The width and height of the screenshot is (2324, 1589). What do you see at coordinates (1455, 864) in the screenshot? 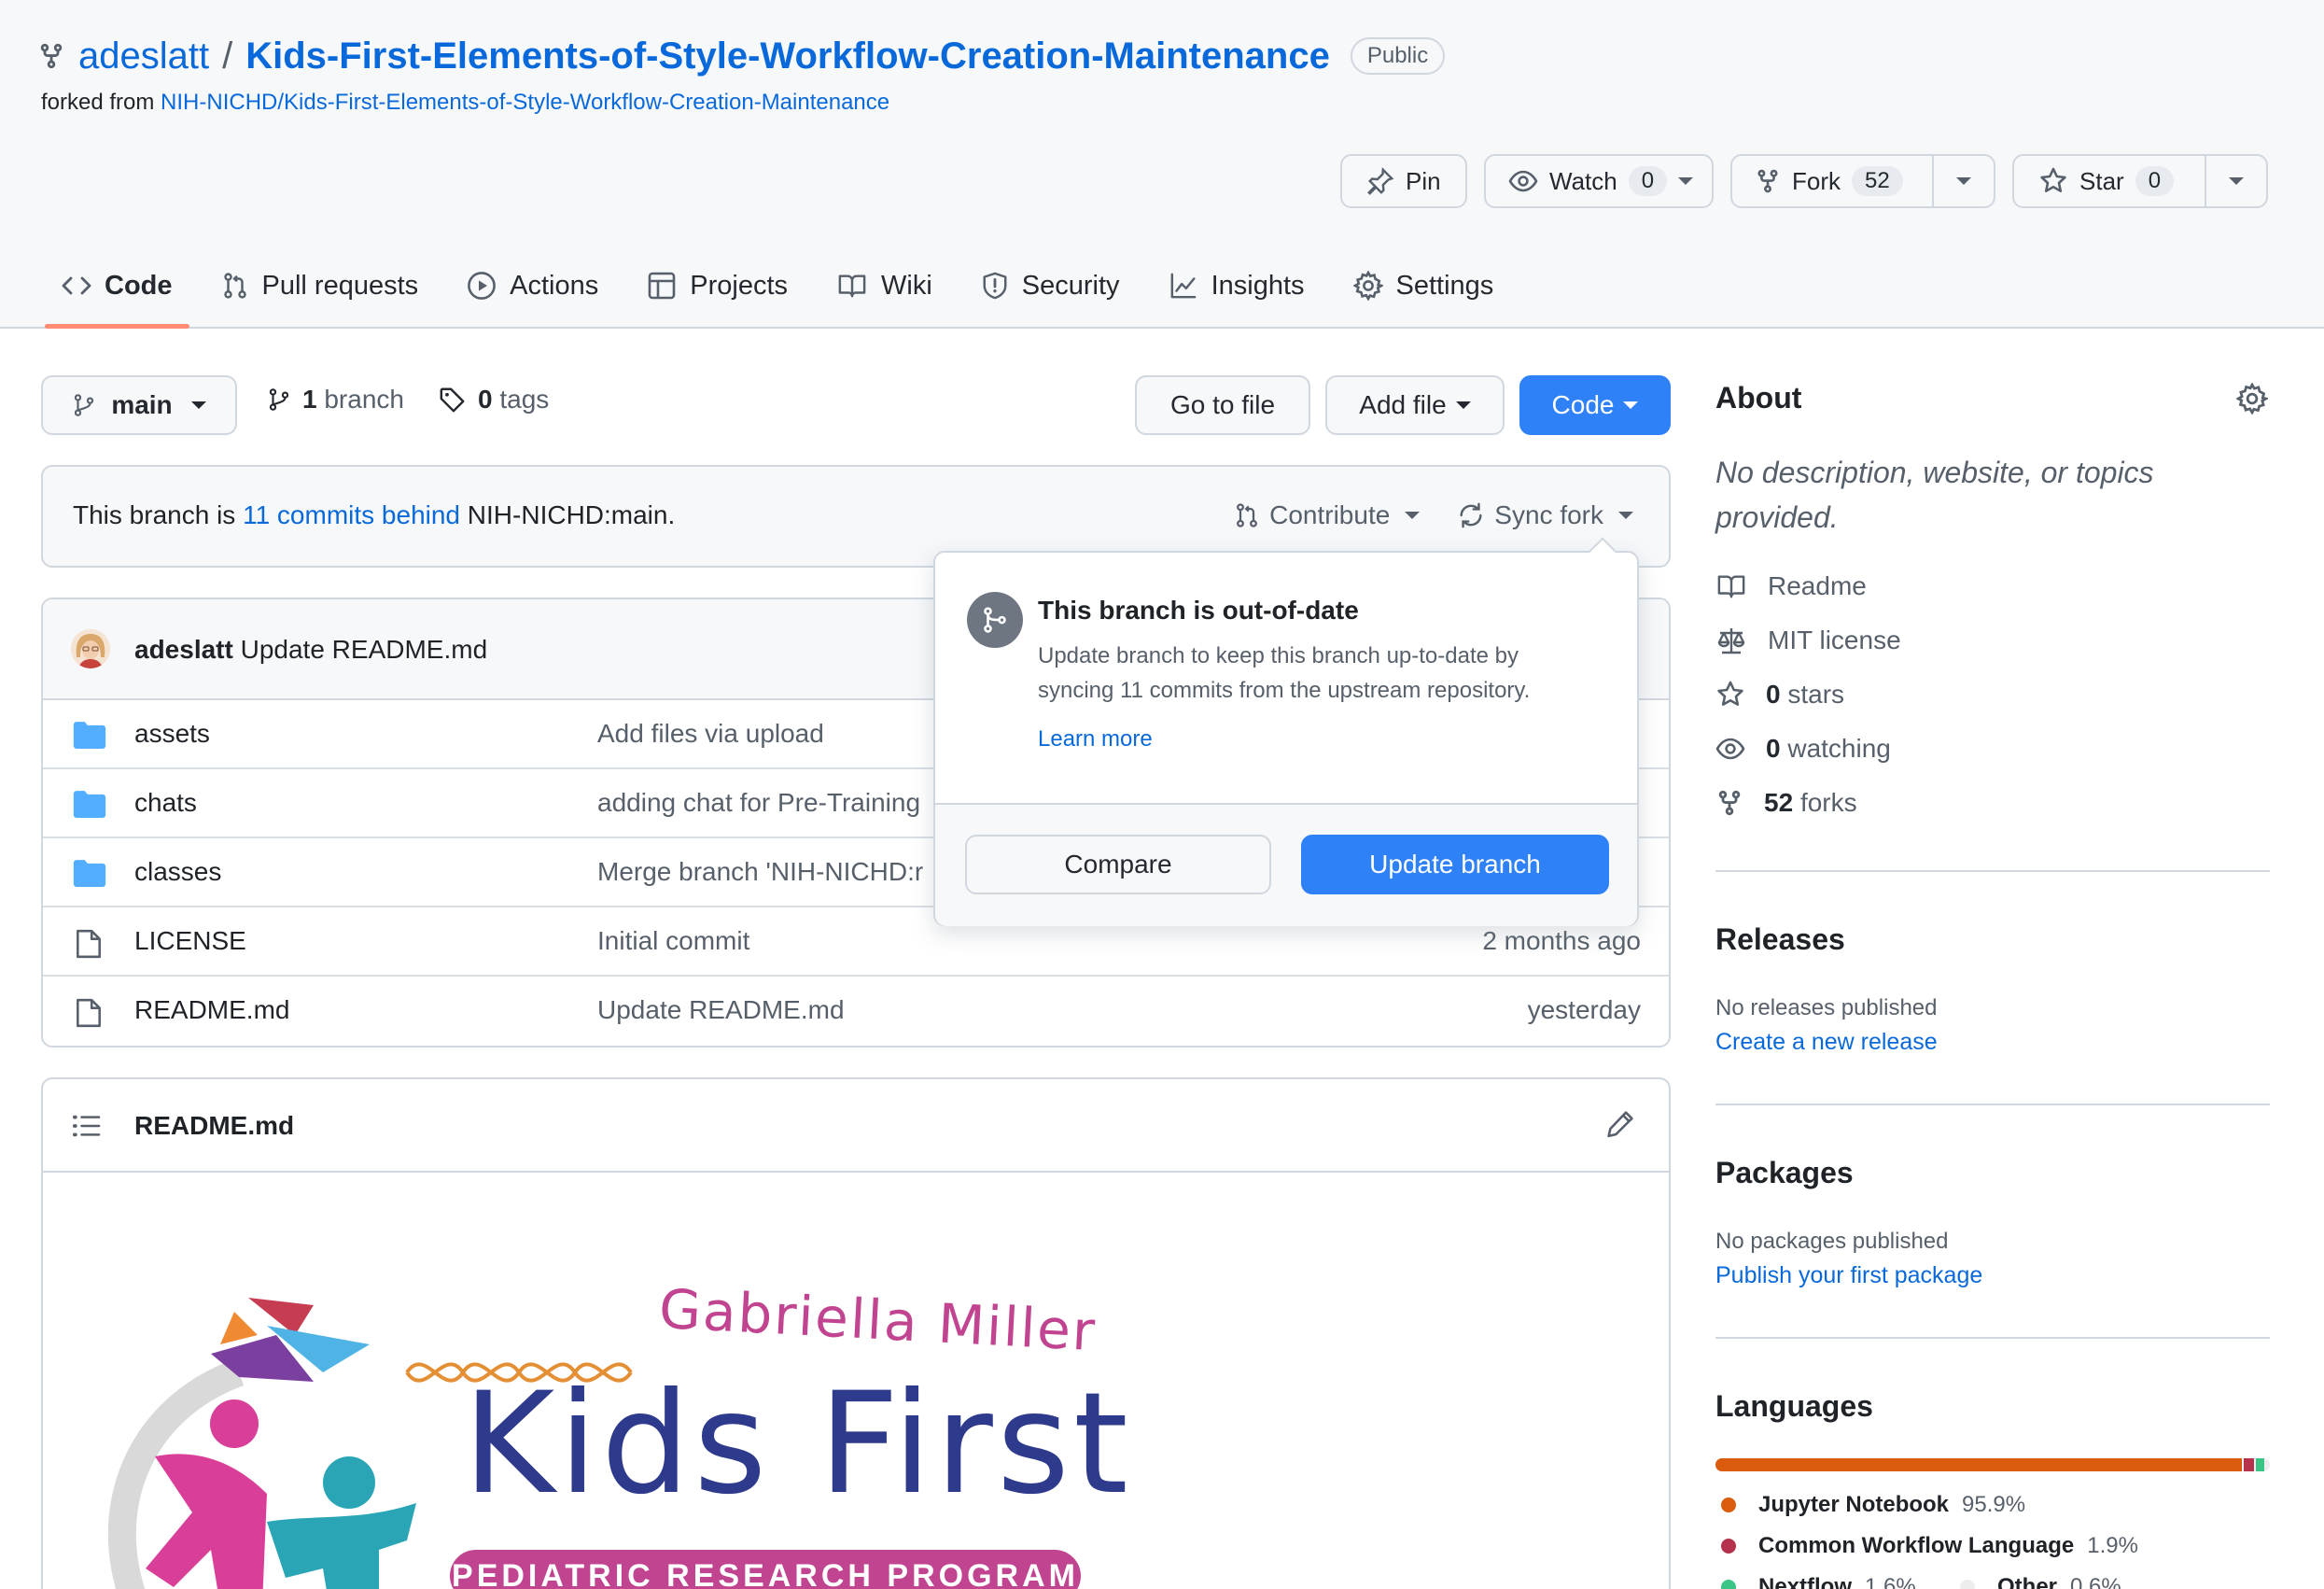
I see `update-branch-button: Update branch` at bounding box center [1455, 864].